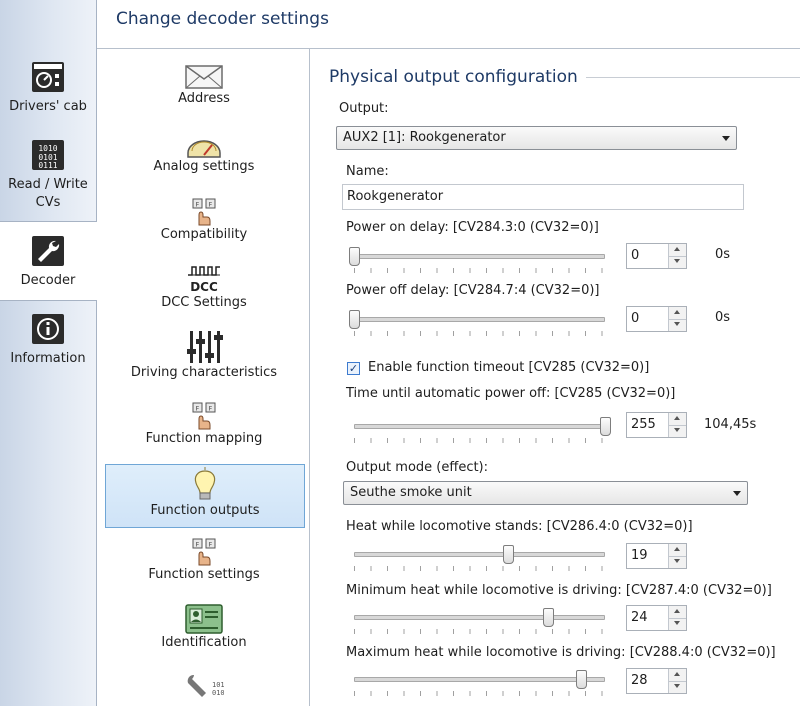 The image size is (800, 706). What do you see at coordinates (205, 510) in the screenshot?
I see `category-label: Function outputs` at bounding box center [205, 510].